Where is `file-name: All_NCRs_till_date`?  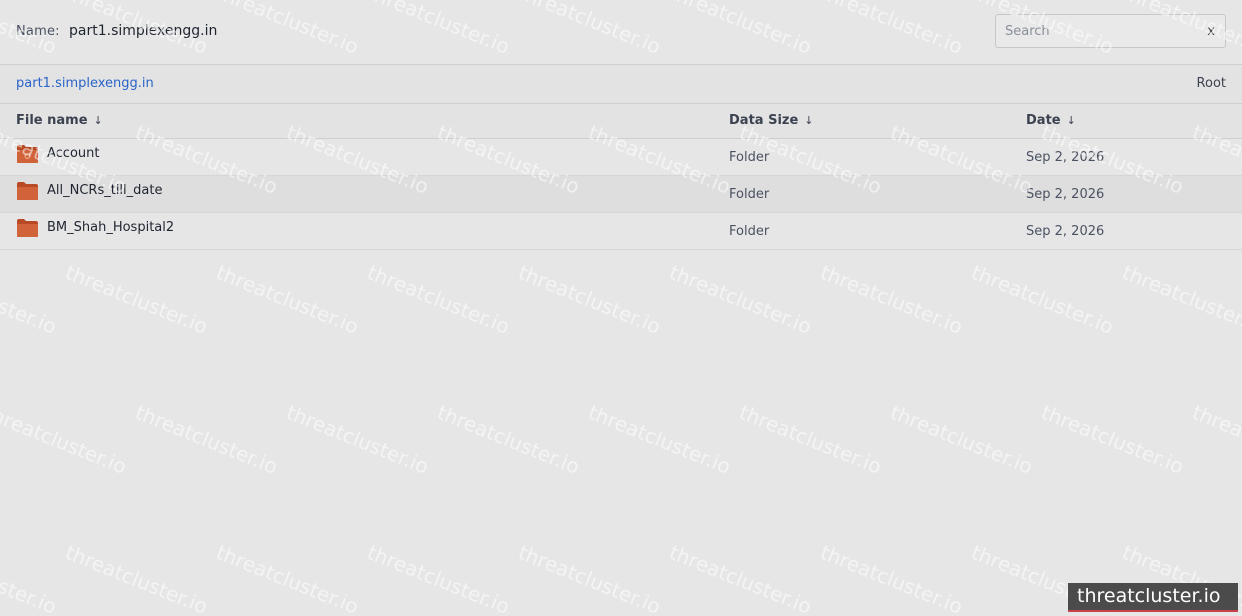 file-name: All_NCRs_till_date is located at coordinates (104, 190).